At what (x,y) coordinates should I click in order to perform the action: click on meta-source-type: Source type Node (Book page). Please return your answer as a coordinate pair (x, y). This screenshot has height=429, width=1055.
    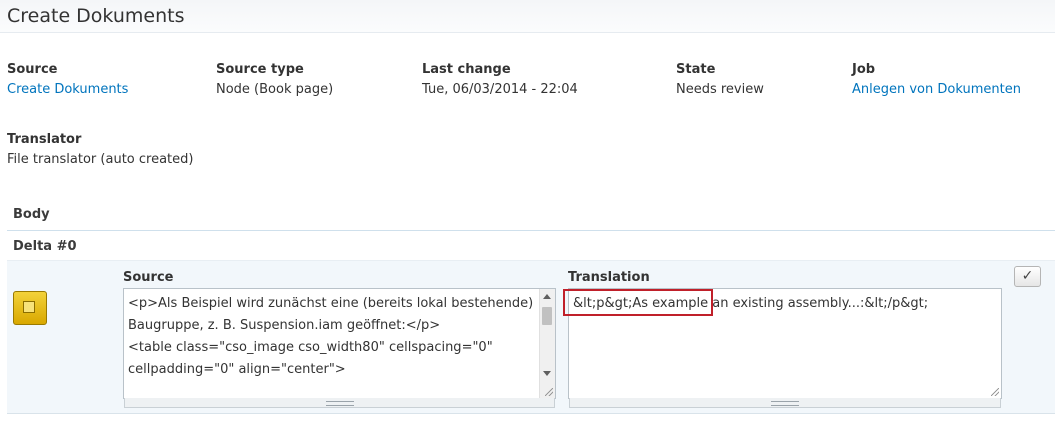
    Looking at the image, I should click on (274, 79).